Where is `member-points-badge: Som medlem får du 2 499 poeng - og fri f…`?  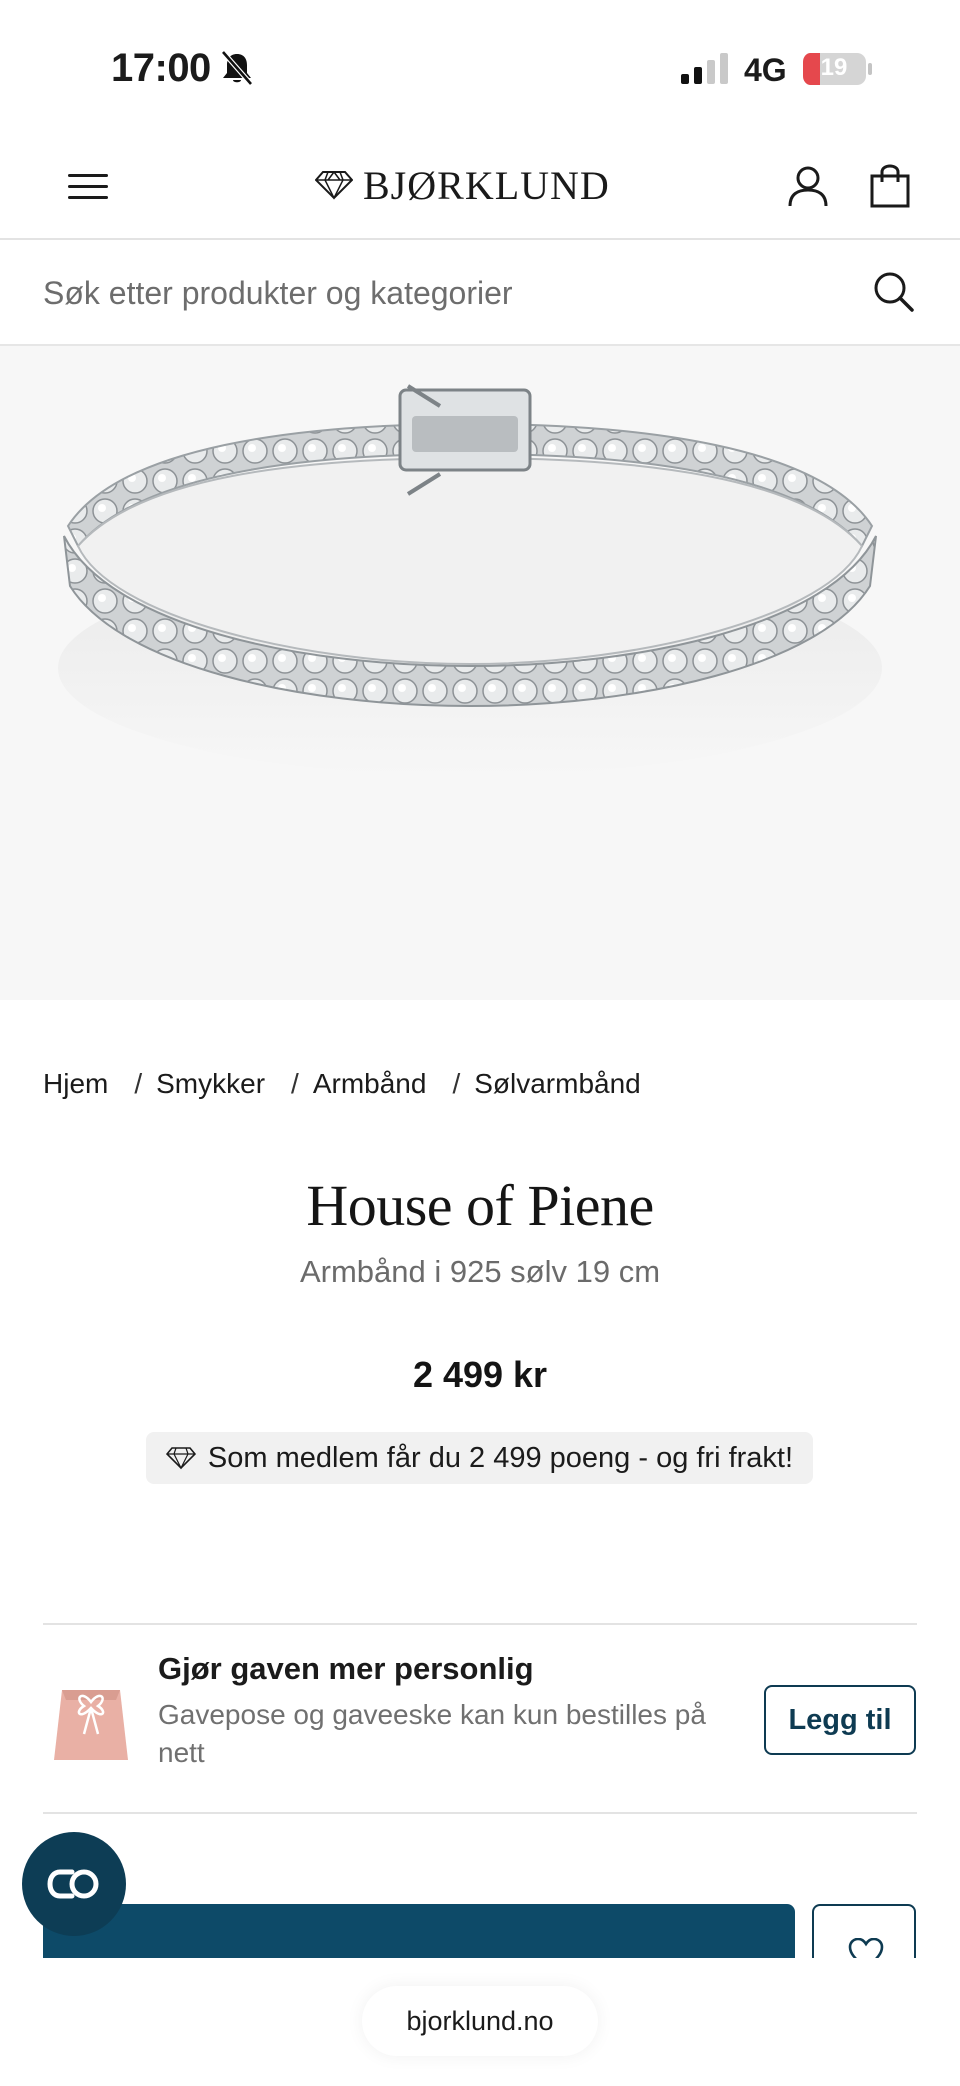 member-points-badge: Som medlem får du 2 499 poeng - og fri f… is located at coordinates (479, 1458).